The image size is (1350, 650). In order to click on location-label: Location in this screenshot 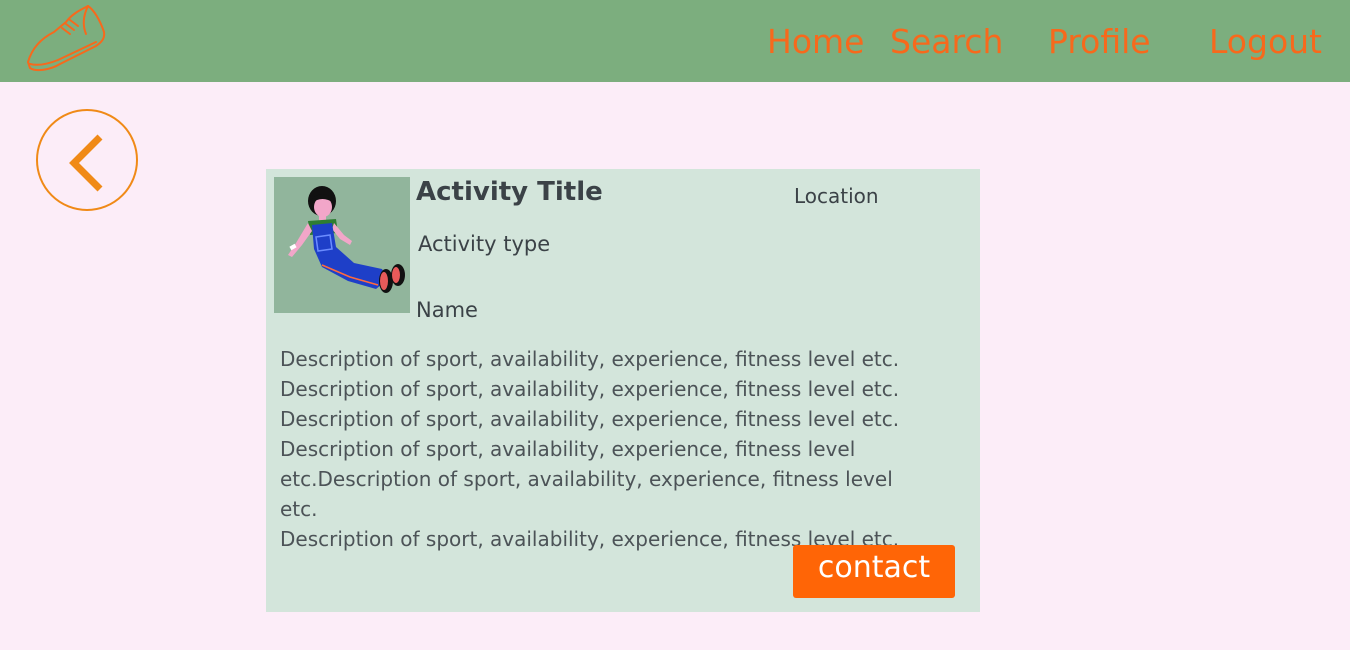, I will do `click(836, 196)`.